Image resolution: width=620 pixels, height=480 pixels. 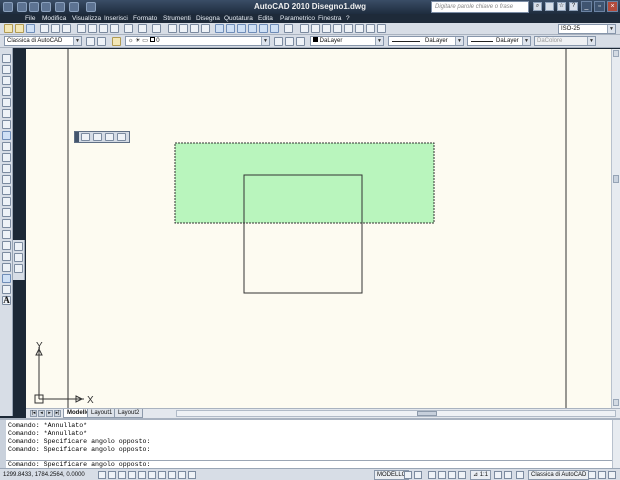 What do you see at coordinates (6, 113) in the screenshot?
I see `arc-icon` at bounding box center [6, 113].